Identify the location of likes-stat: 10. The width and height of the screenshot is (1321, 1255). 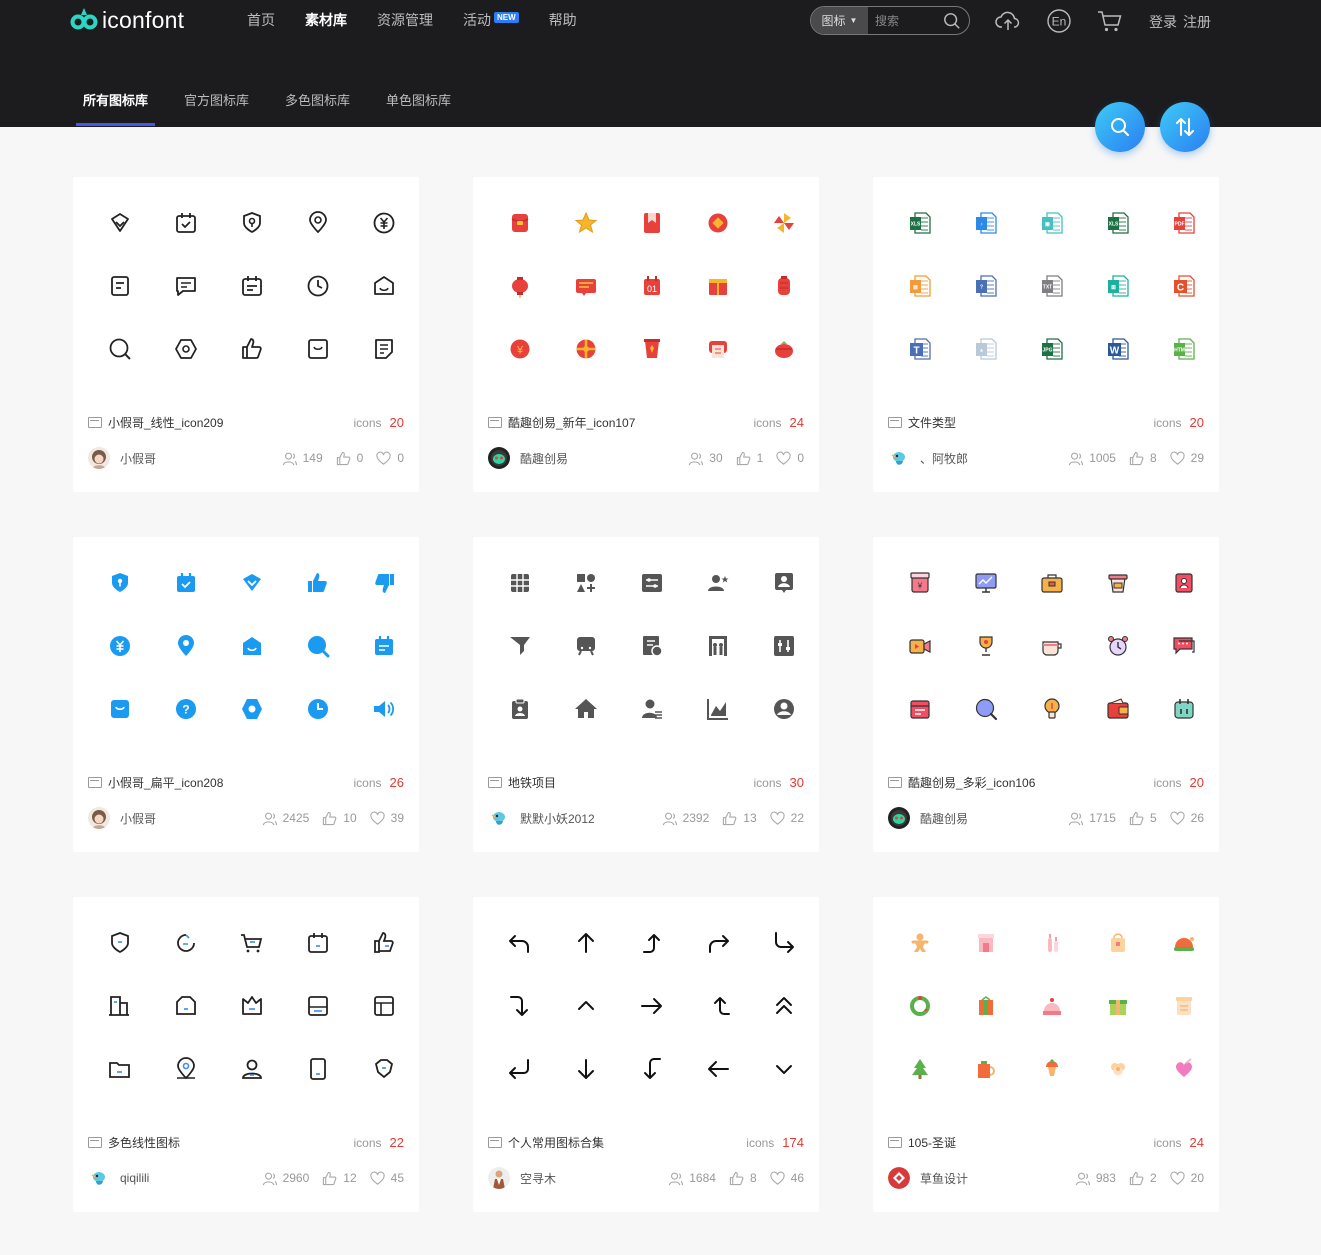
(339, 818).